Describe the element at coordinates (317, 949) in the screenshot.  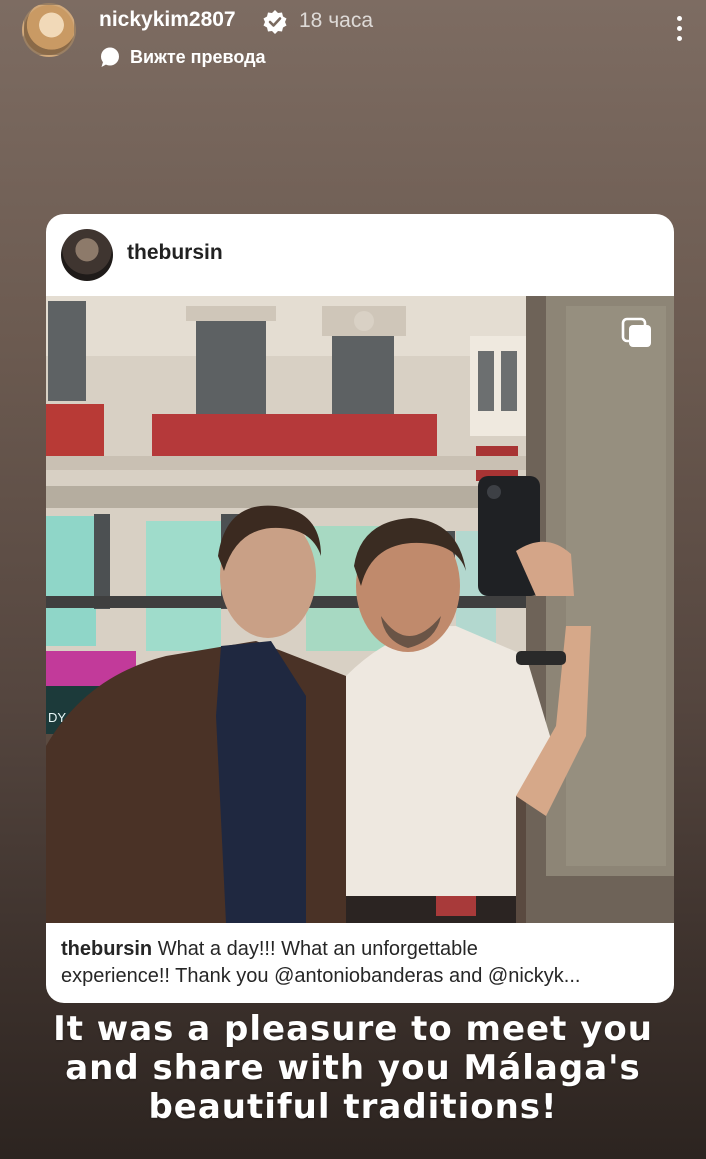
I see `caption-text-line1: What a day!!! What an unforgettable` at that location.